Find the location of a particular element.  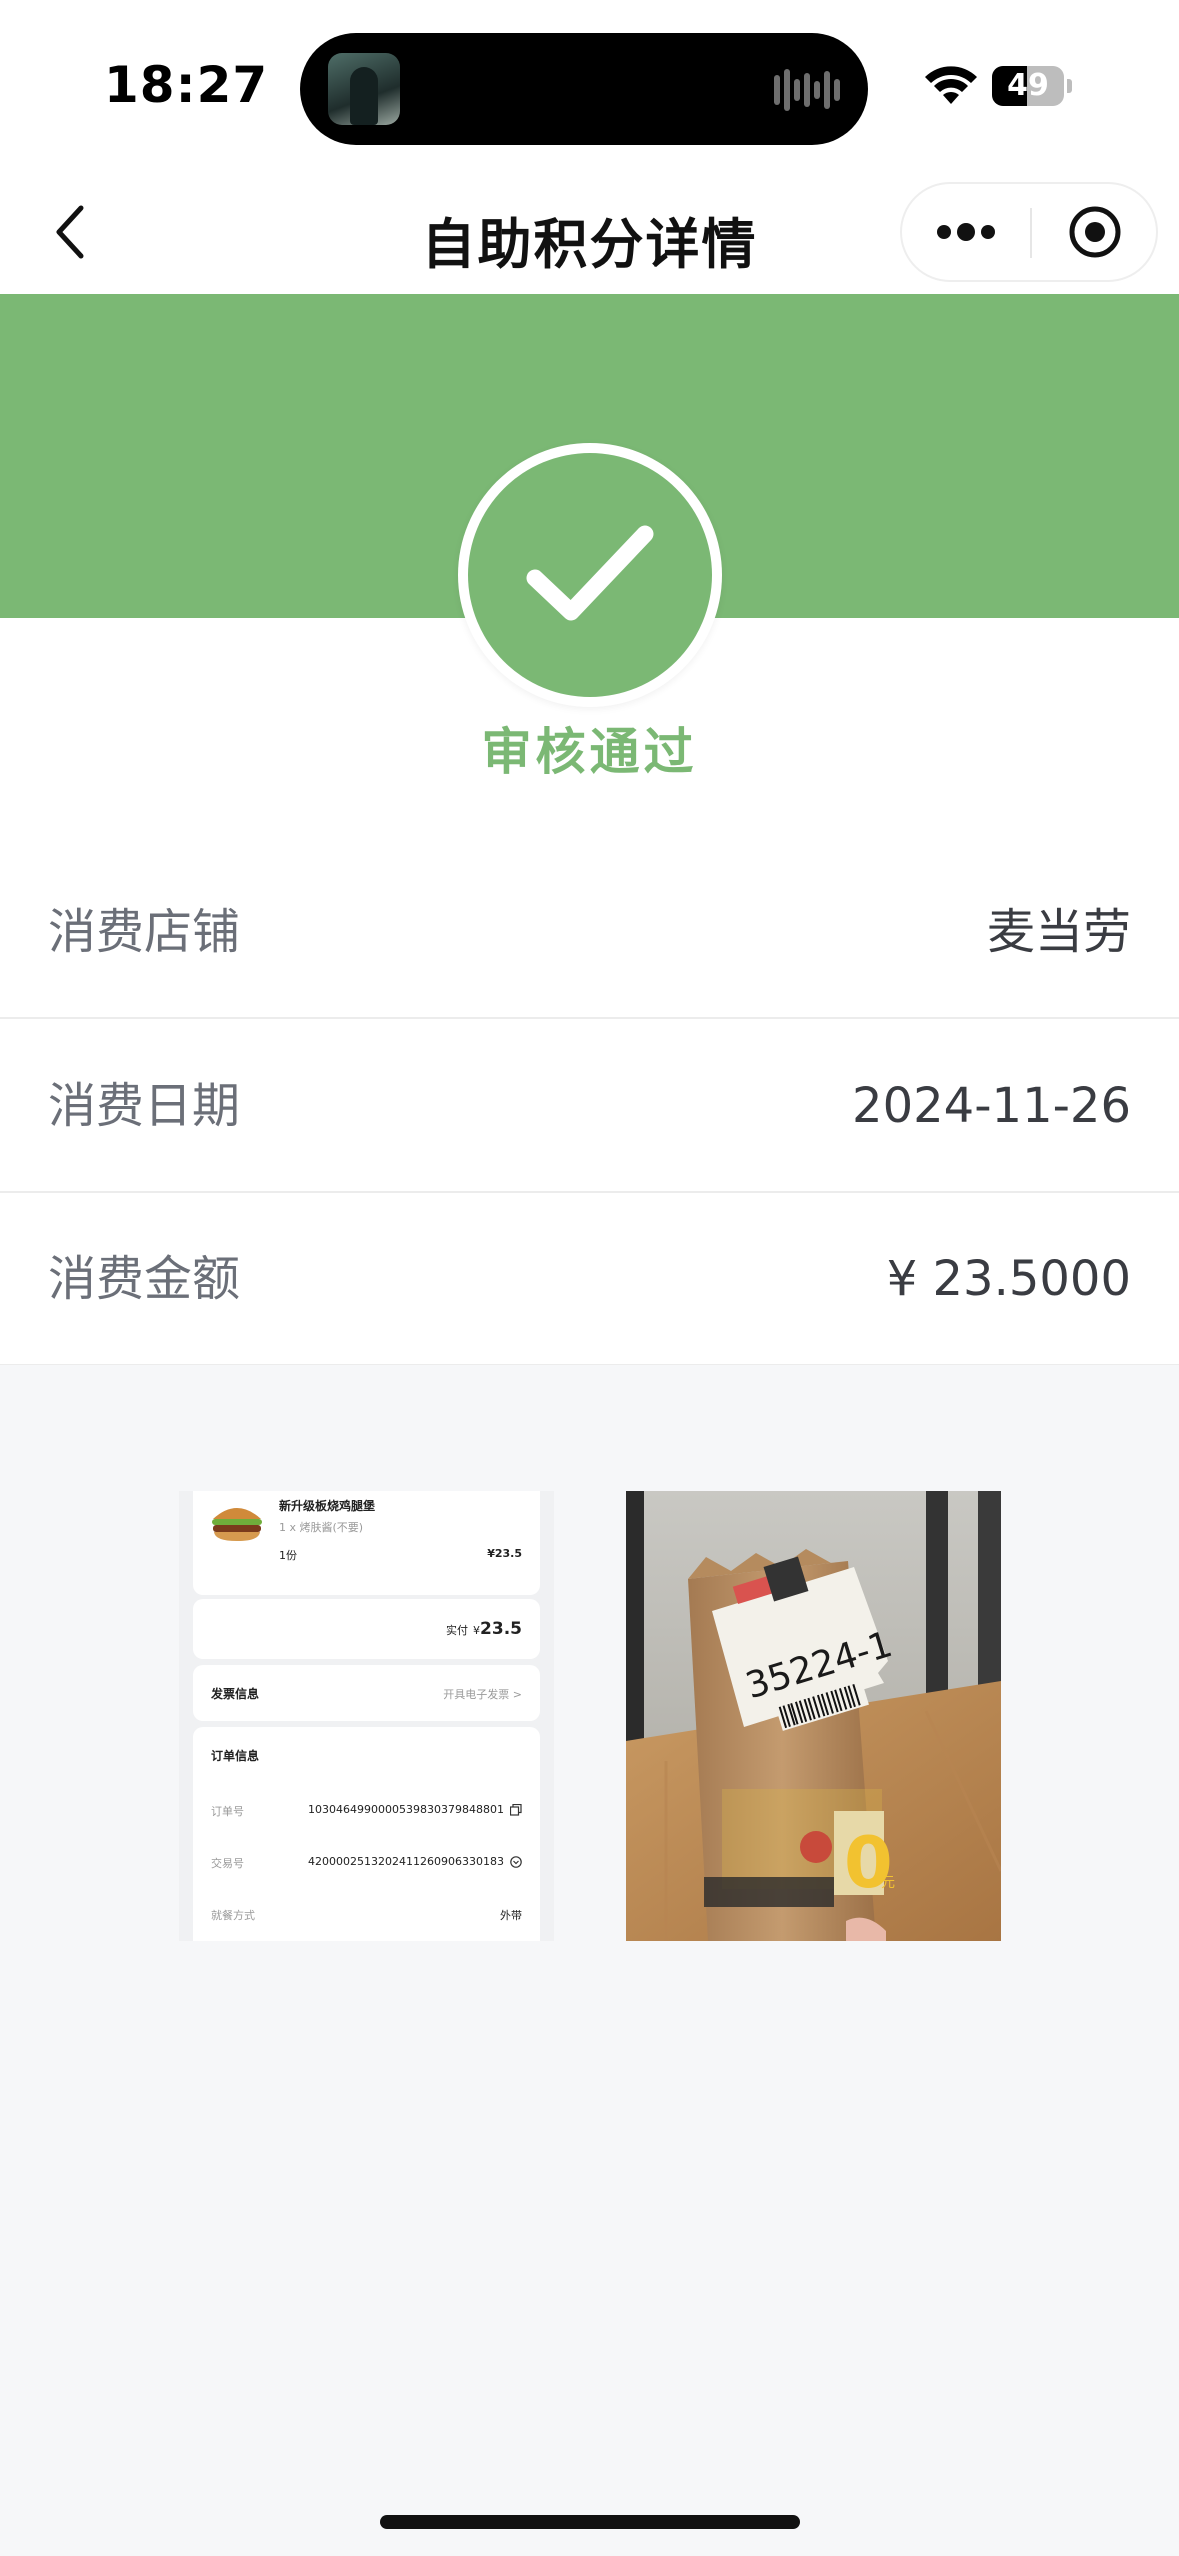

store-label: 消费店铺 is located at coordinates (144, 932).